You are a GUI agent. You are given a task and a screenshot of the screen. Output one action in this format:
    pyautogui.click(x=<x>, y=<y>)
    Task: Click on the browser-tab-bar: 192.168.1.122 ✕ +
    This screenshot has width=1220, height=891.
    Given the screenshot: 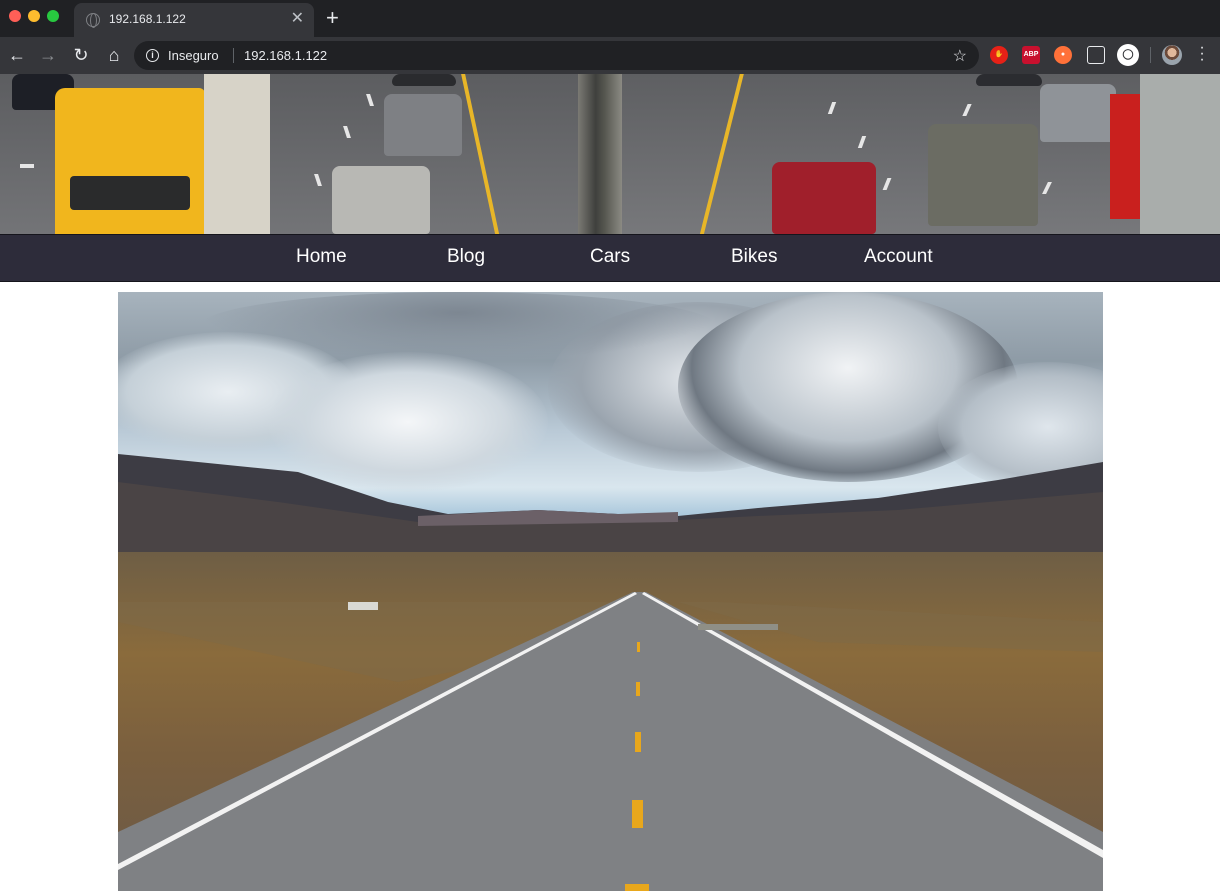 What is the action you would take?
    pyautogui.click(x=610, y=18)
    